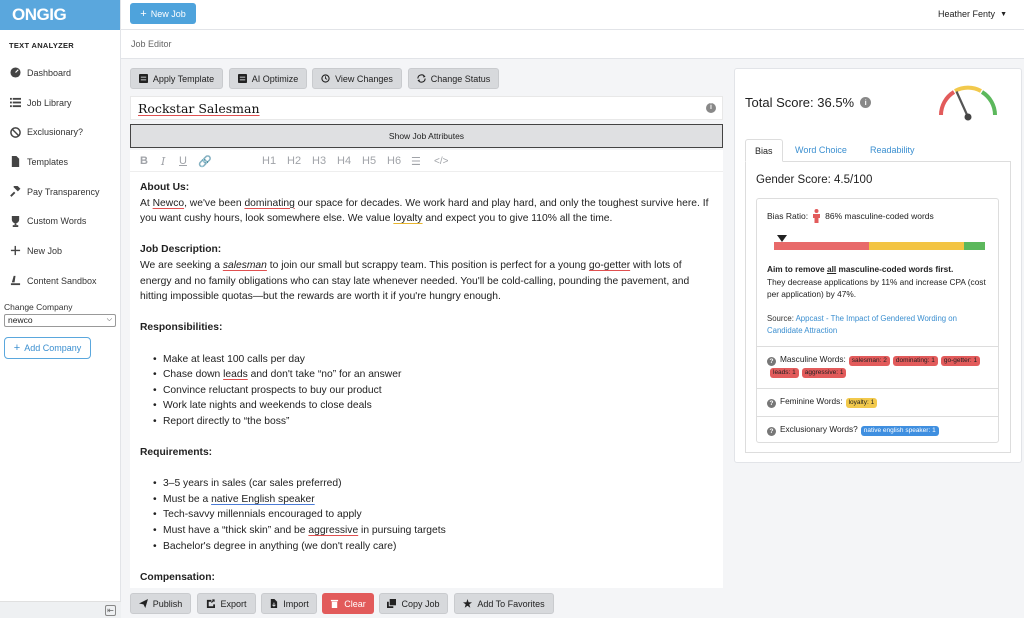 The height and width of the screenshot is (618, 1024). What do you see at coordinates (344, 161) in the screenshot?
I see `h4-button: H4` at bounding box center [344, 161].